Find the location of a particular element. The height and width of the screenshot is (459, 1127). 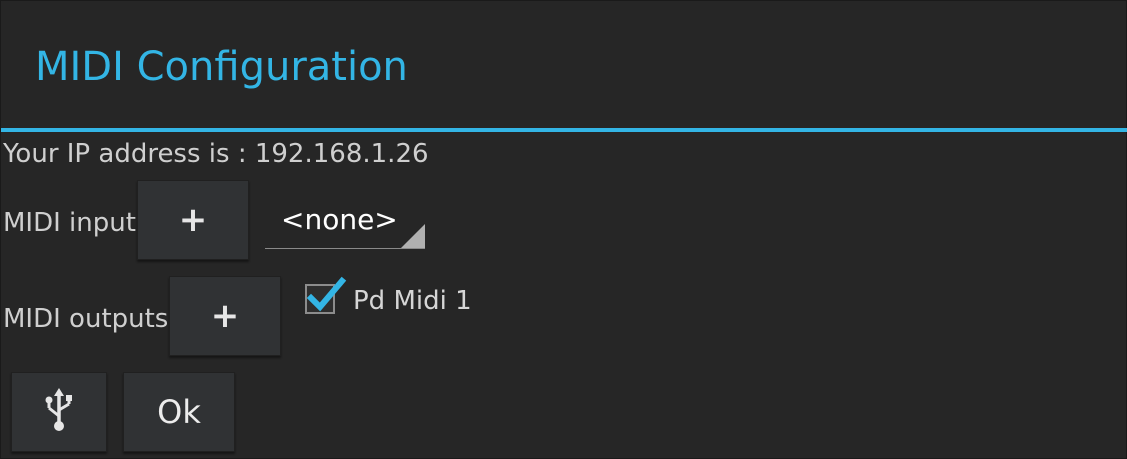

ok-button-label: Ok is located at coordinates (179, 412).